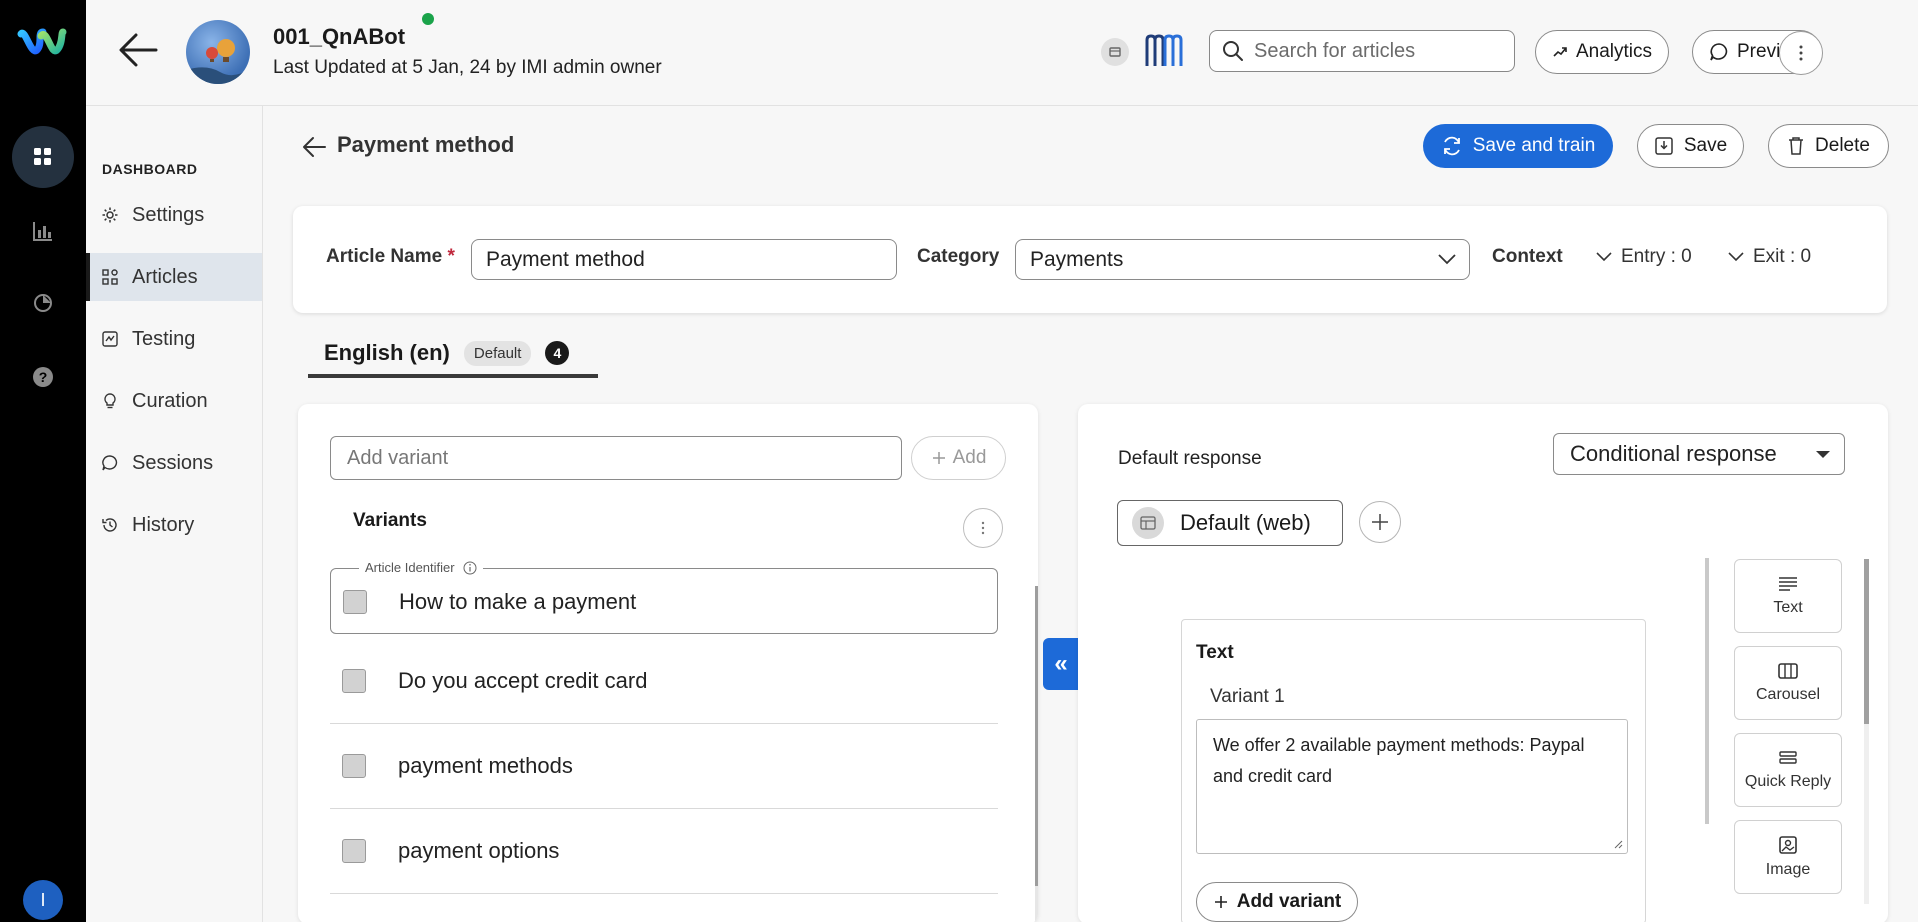 Image resolution: width=1918 pixels, height=922 pixels. What do you see at coordinates (1664, 146) in the screenshot?
I see `save-icon` at bounding box center [1664, 146].